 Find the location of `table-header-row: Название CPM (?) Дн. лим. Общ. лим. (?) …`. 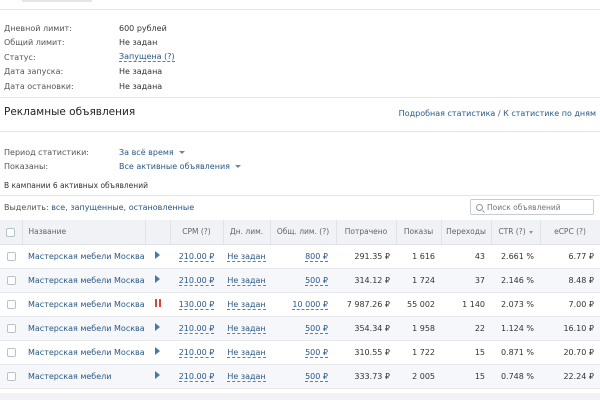

table-header-row: Название CPM (?) Дн. лим. Общ. лим. (?) … is located at coordinates (300, 232).